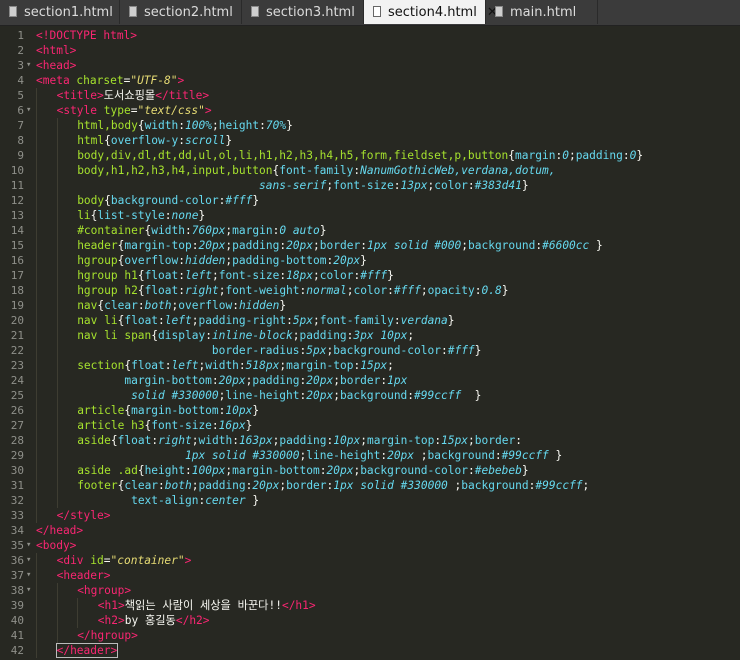 The height and width of the screenshot is (660, 740). Describe the element at coordinates (171, 110) in the screenshot. I see `code-token: "text/css"` at that location.